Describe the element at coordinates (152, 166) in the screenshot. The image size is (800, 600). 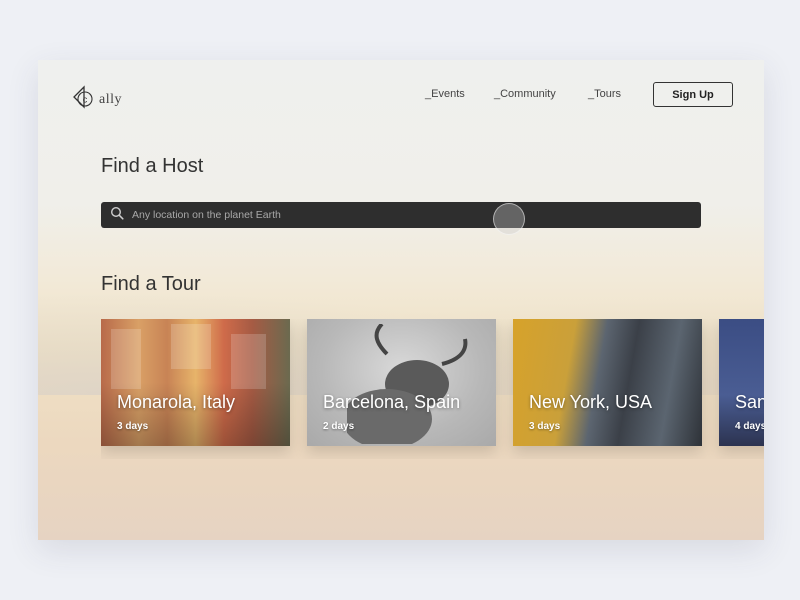
I see `find-host-heading: Find a Host` at that location.